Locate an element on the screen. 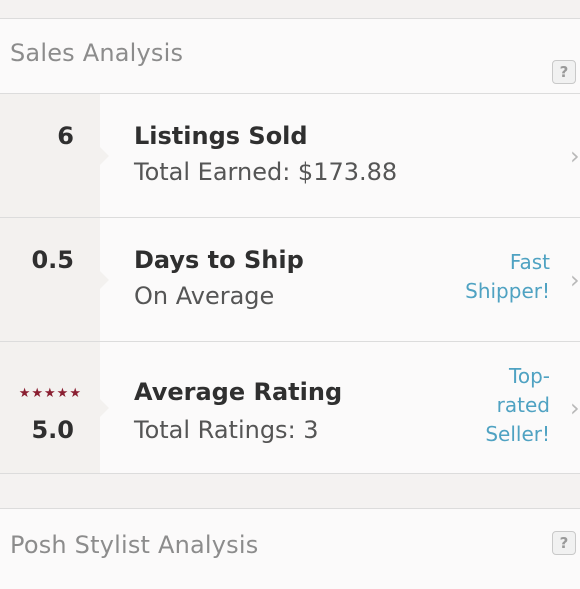  days-to-ship-title: Days to Ship is located at coordinates (219, 260).